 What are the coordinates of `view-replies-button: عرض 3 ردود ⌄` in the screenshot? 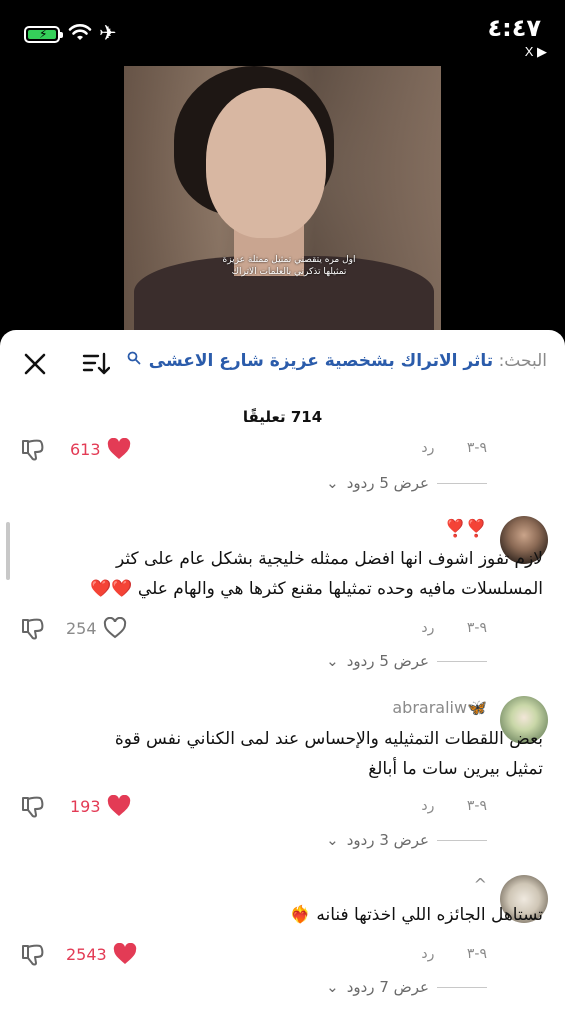 It's located at (406, 840).